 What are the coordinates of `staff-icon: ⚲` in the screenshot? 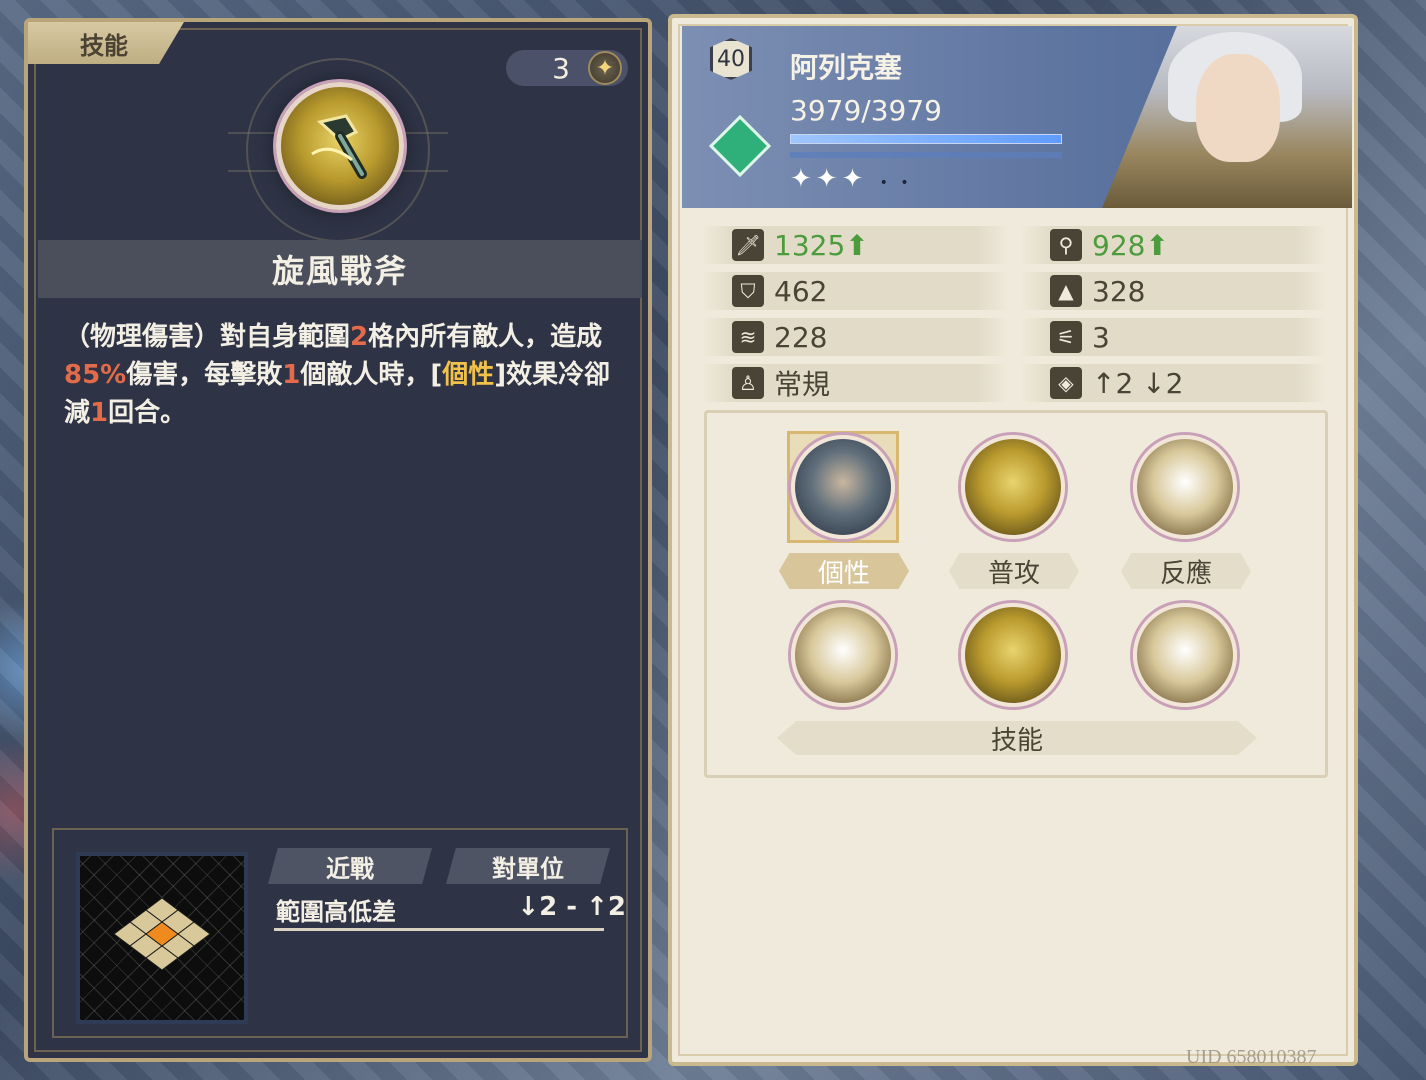 It's located at (1066, 245).